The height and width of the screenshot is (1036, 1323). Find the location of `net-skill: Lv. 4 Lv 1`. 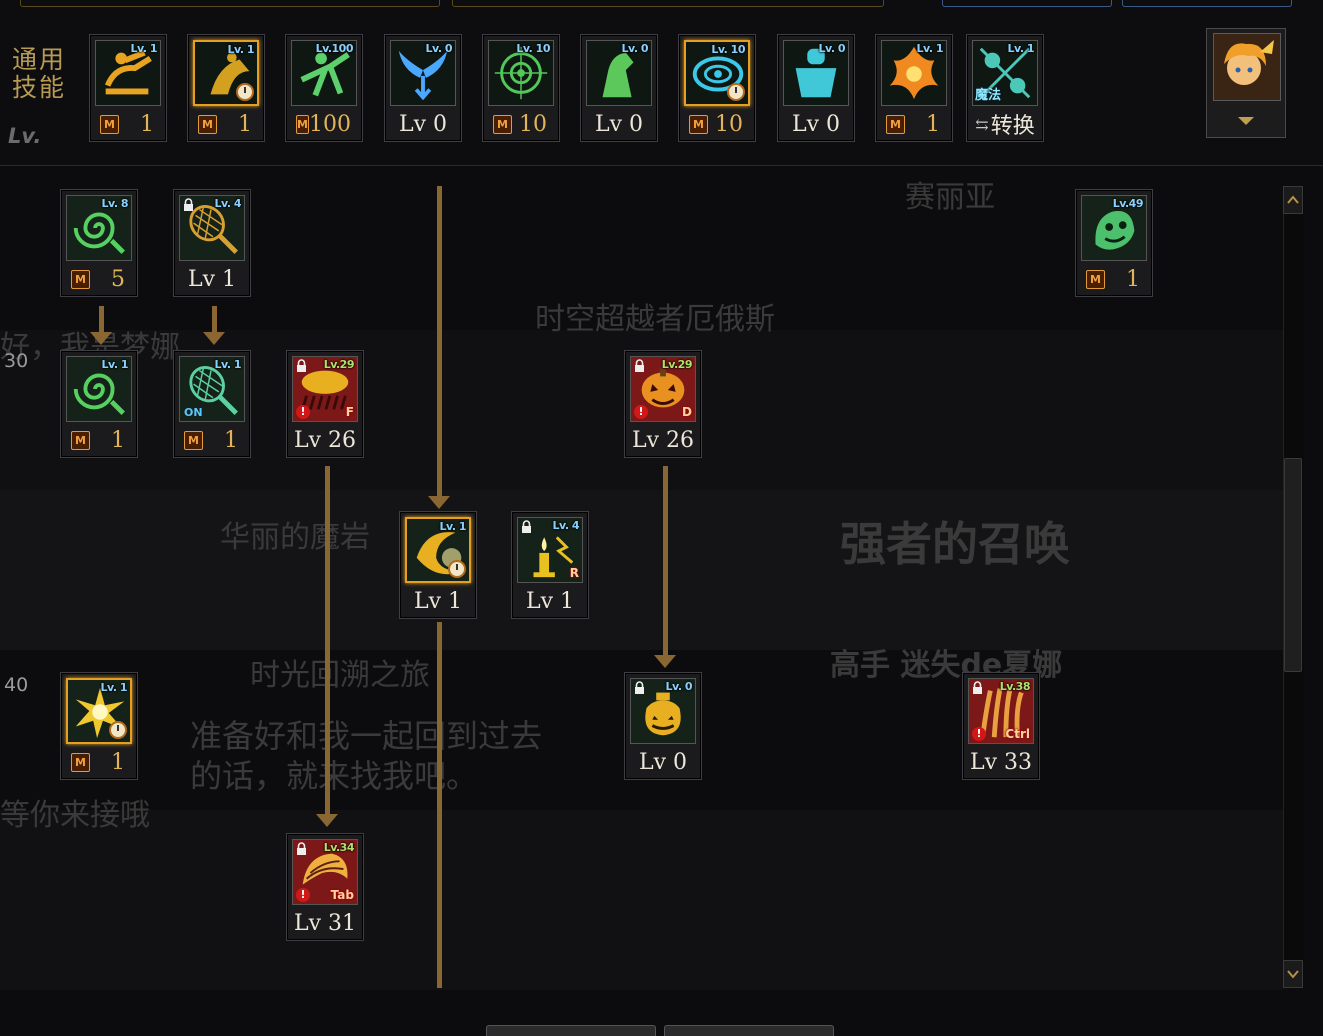

net-skill: Lv. 4 Lv 1 is located at coordinates (212, 243).